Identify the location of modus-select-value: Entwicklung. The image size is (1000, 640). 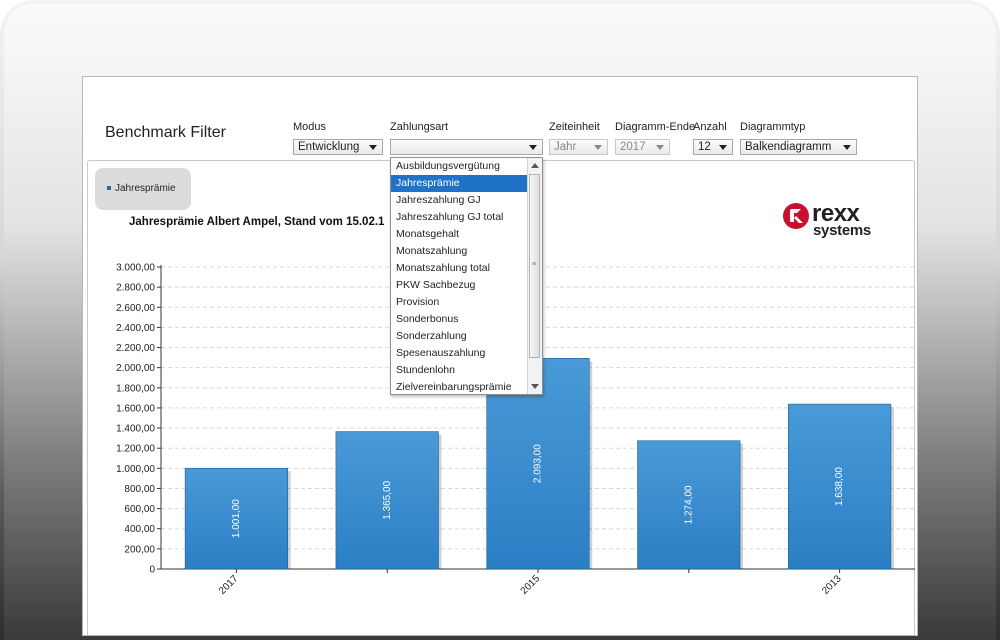
(329, 147).